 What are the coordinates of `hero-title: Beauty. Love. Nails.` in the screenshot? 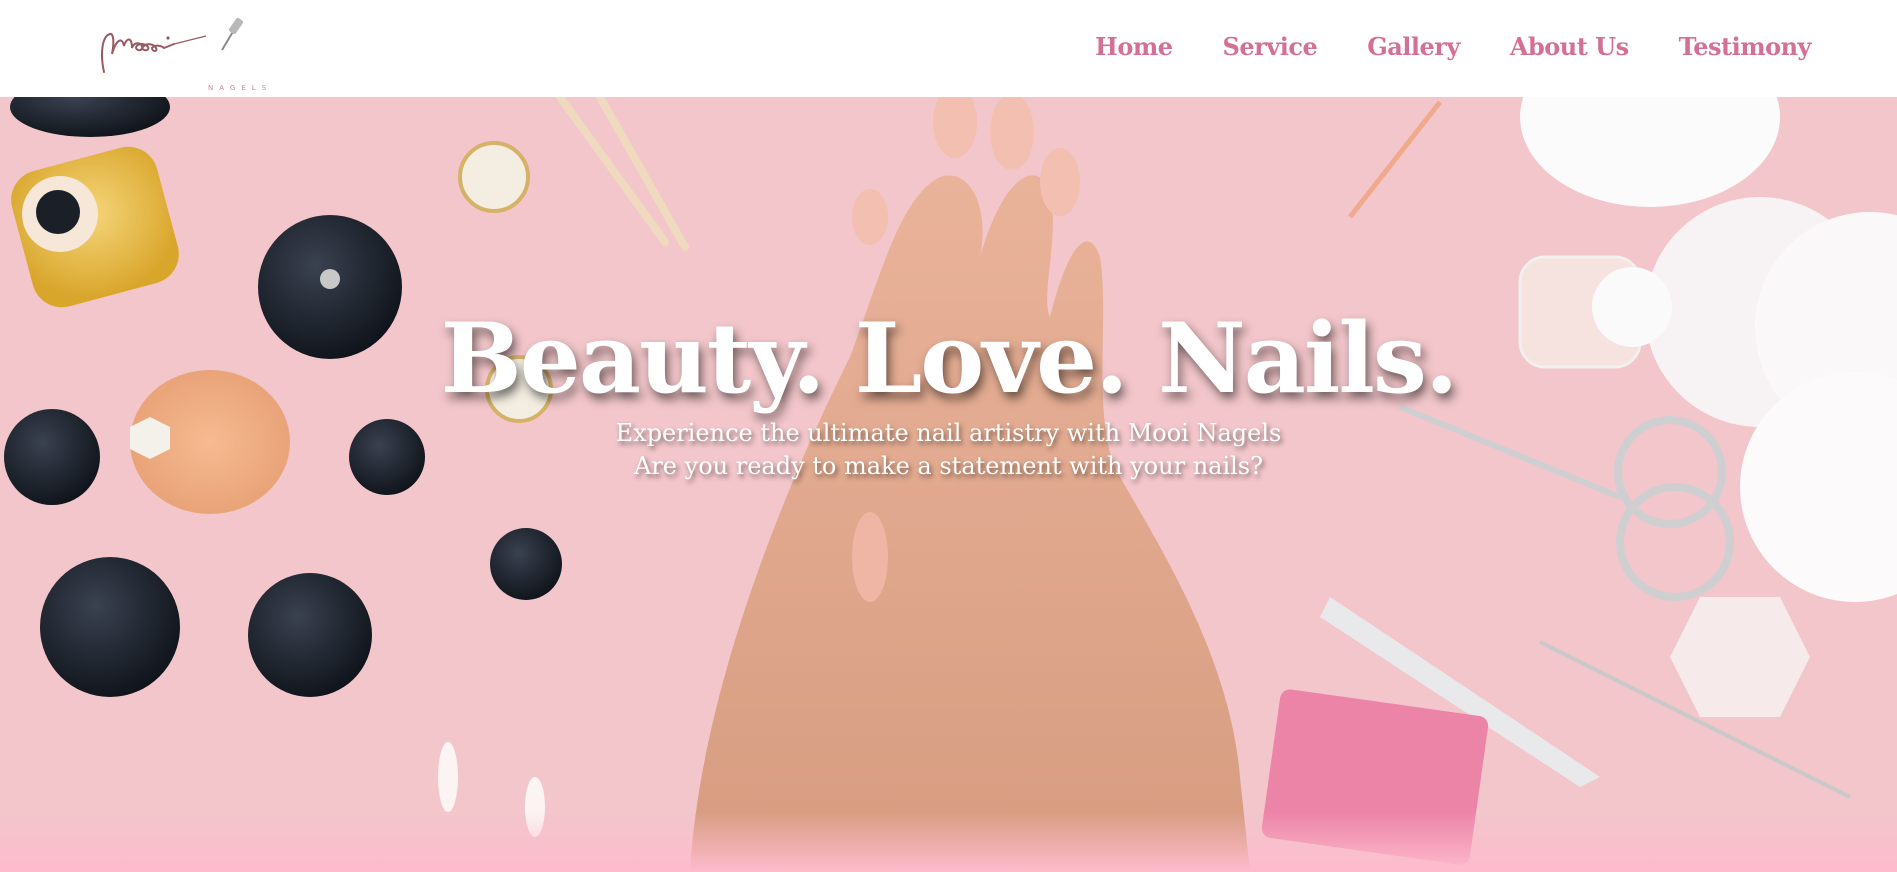 It's located at (949, 358).